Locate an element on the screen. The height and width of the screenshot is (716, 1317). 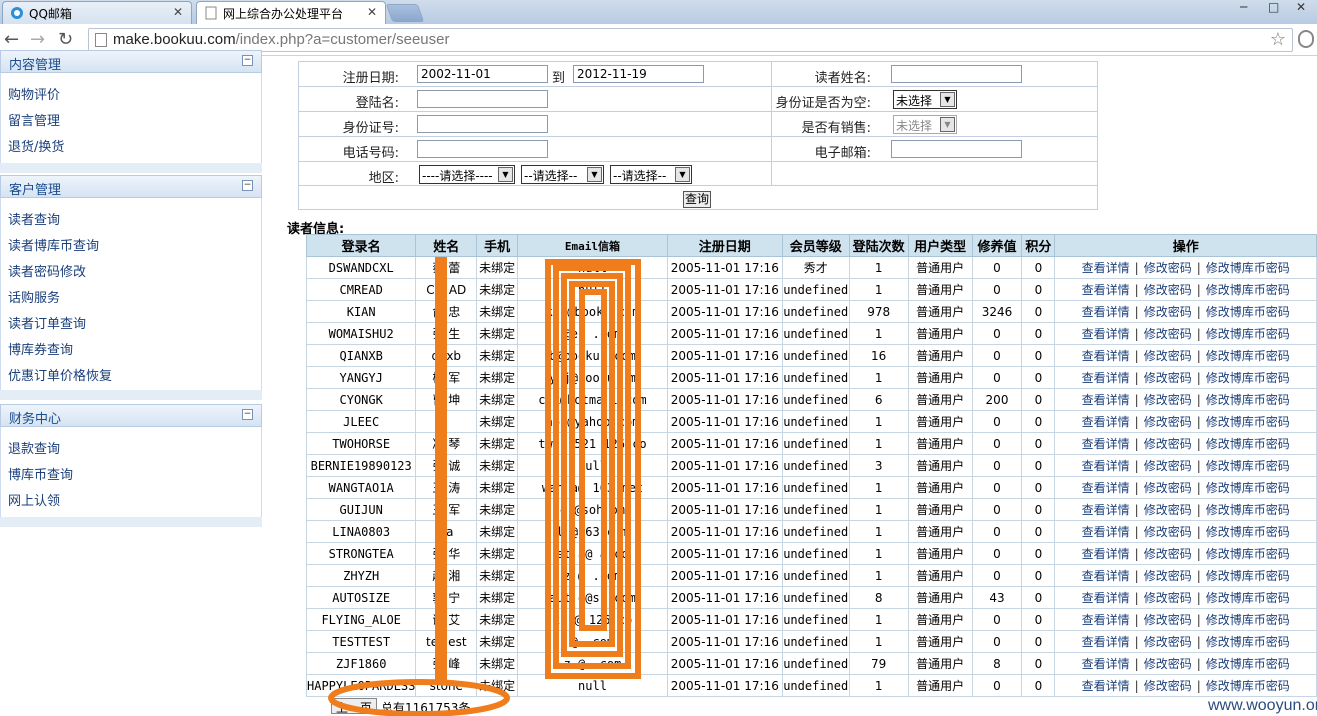
sidebar-header-content: 内容管理 − is located at coordinates (131, 61).